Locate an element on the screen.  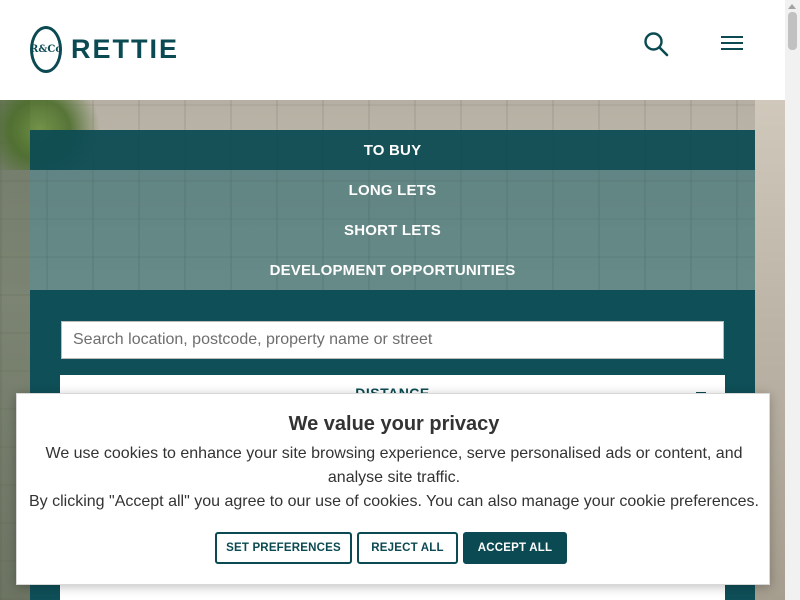
scroll-thumb is located at coordinates (792, 31).